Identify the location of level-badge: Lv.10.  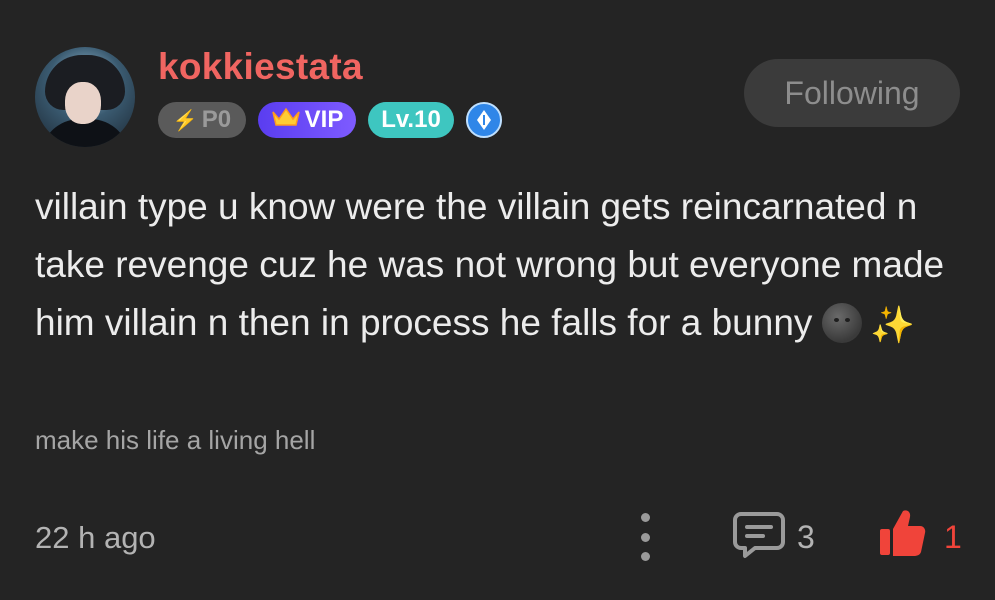
(411, 120).